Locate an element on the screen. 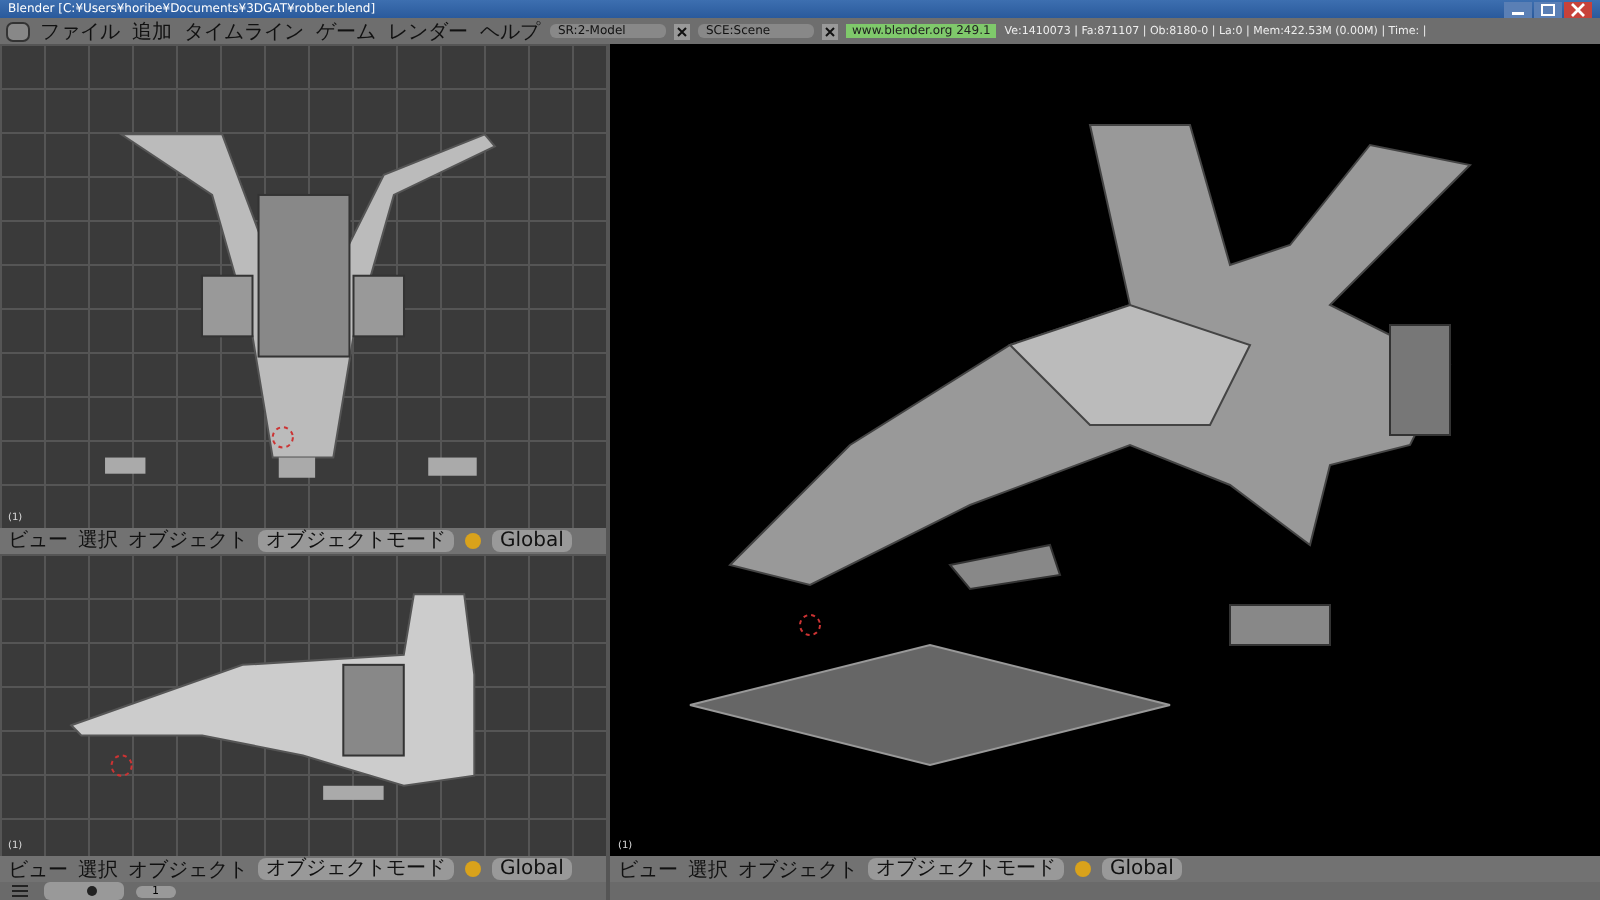  menu-item: ファイル is located at coordinates (80, 31).